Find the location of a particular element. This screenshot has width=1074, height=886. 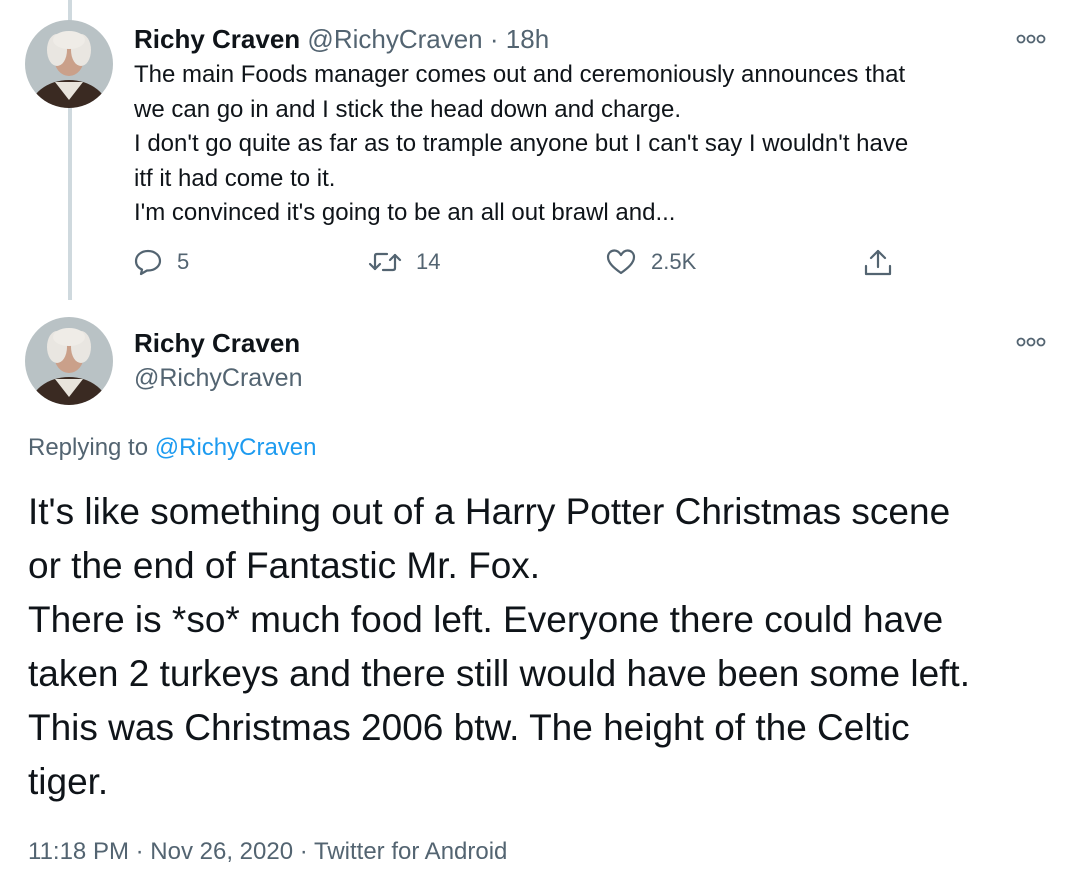

tweet-line: tiger. is located at coordinates (68, 781).